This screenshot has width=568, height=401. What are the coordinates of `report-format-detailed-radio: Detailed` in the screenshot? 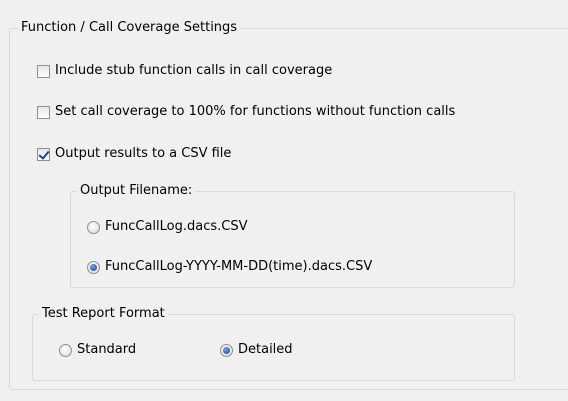 It's located at (256, 350).